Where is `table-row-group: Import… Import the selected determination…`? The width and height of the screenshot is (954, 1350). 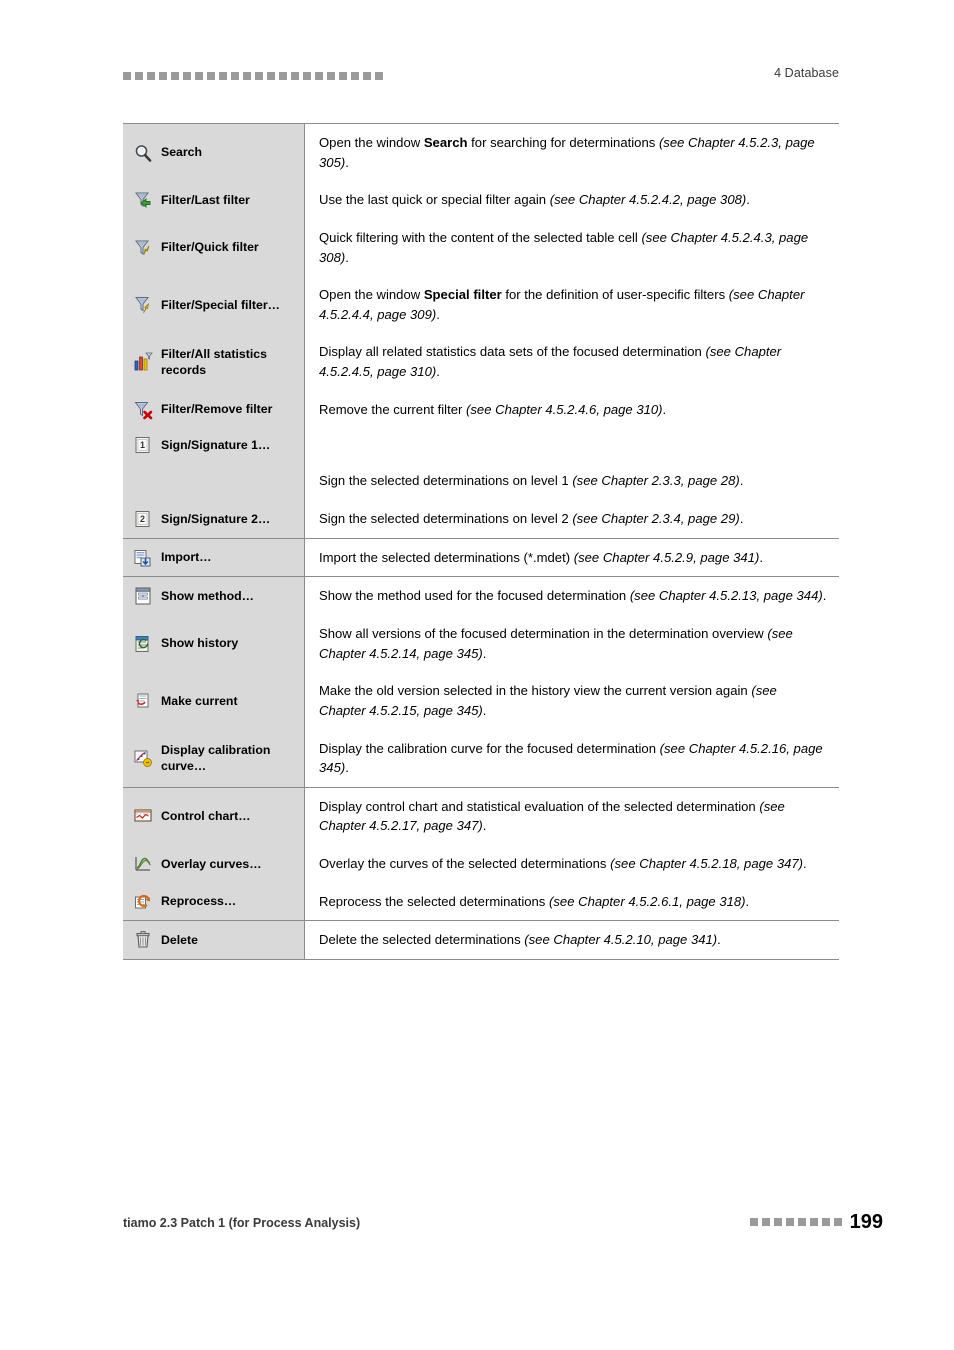
table-row-group: Import… Import the selected determination… is located at coordinates (481, 558).